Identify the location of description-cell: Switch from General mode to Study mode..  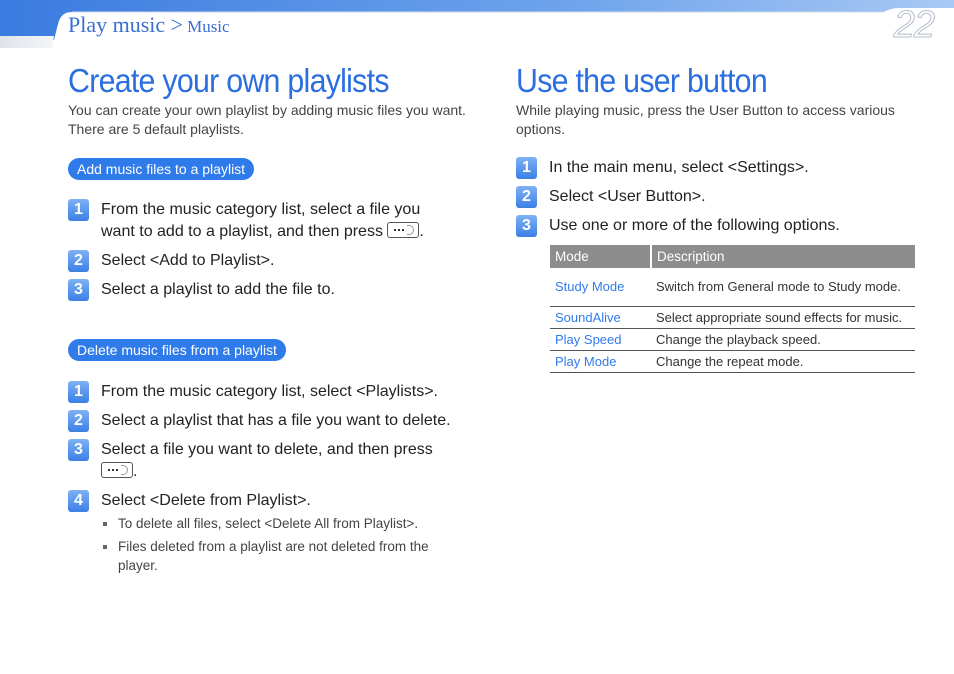
(783, 287).